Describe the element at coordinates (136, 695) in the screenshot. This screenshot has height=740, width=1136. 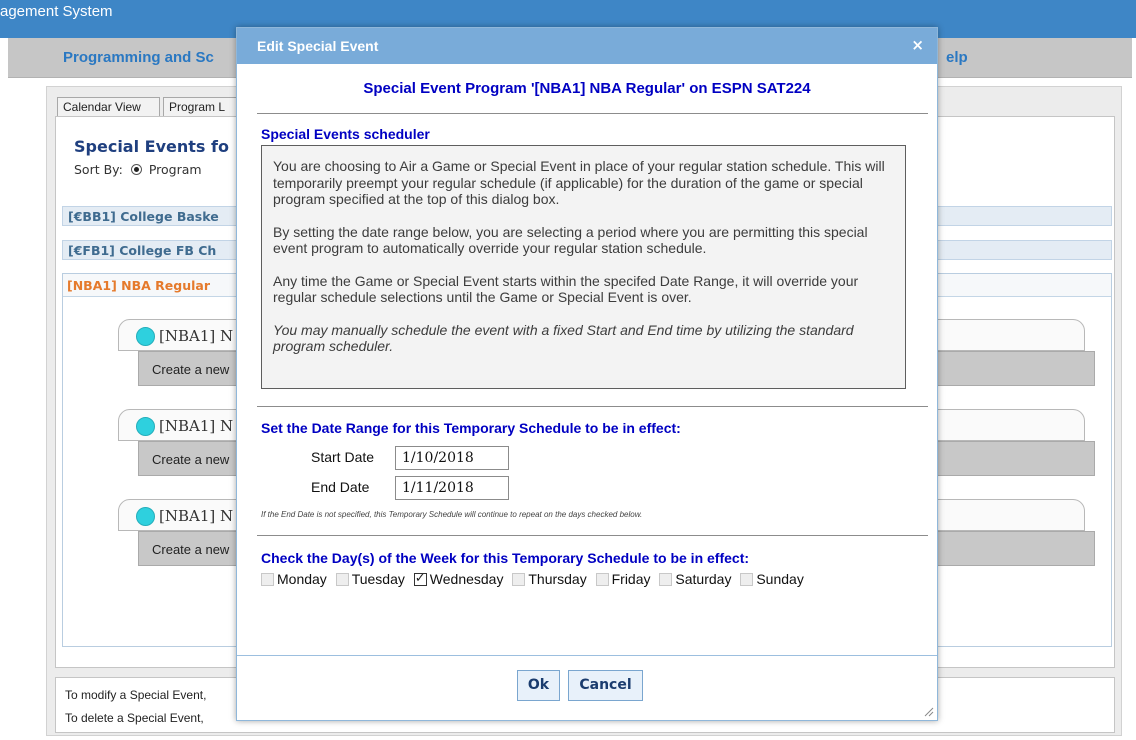
I see `footer-modify-instruction: To modify a Special Event,` at that location.